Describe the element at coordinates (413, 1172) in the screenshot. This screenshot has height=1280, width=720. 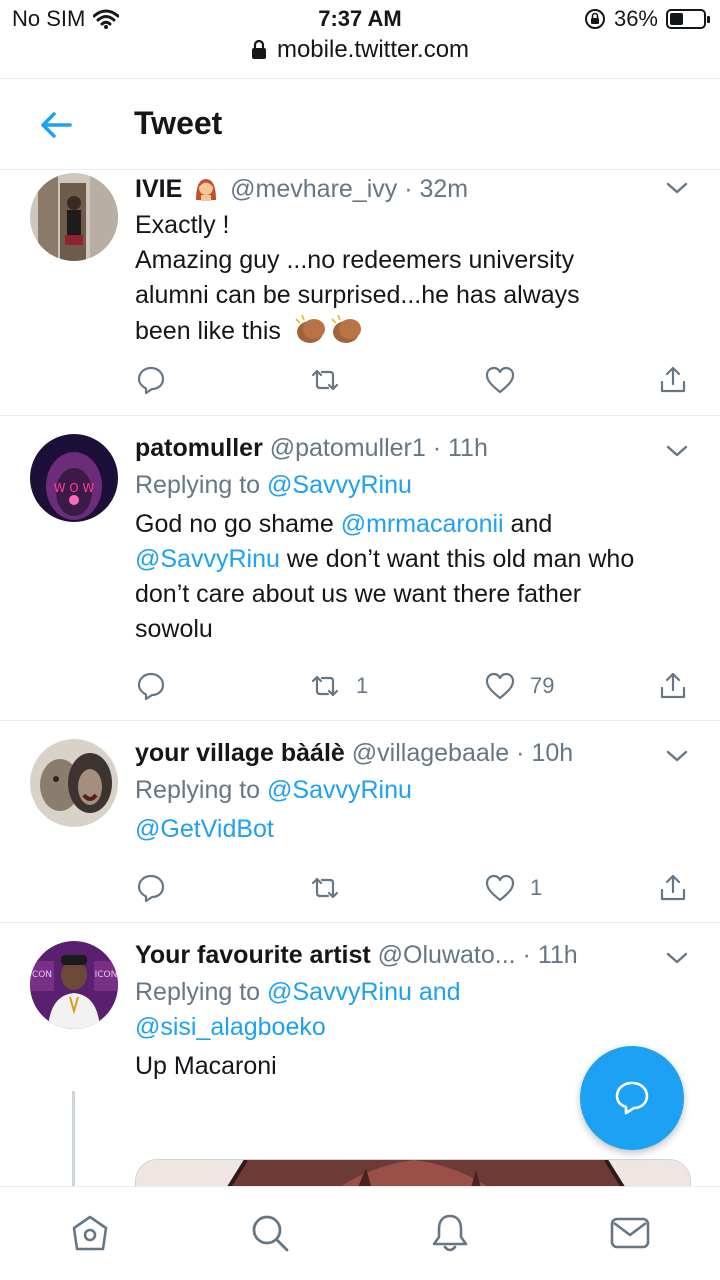
I see `media-preview` at that location.